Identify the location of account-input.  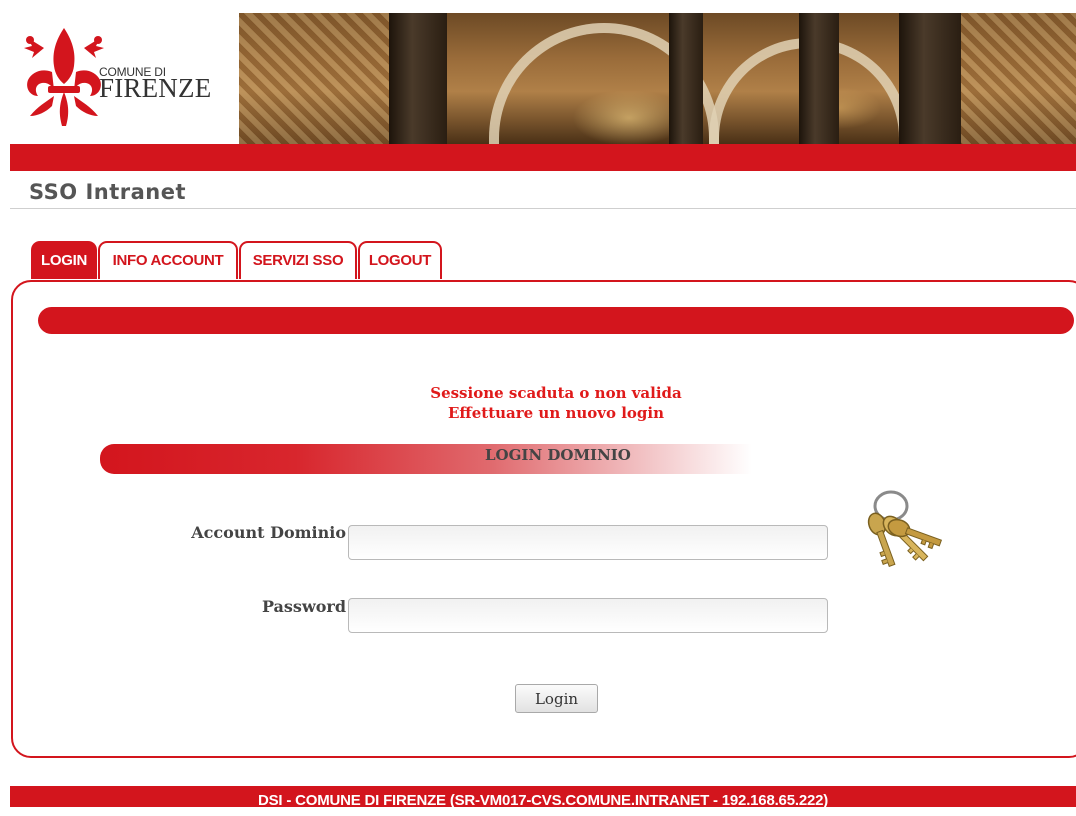
(588, 542).